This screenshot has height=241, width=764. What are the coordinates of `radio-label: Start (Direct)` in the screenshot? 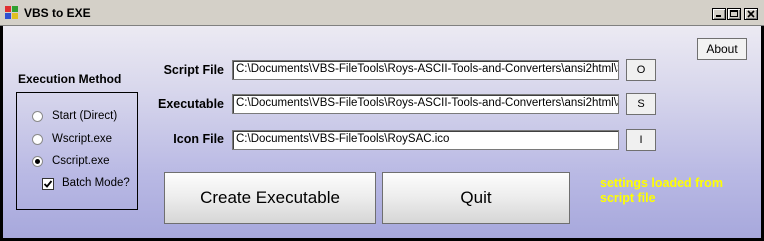 It's located at (85, 116).